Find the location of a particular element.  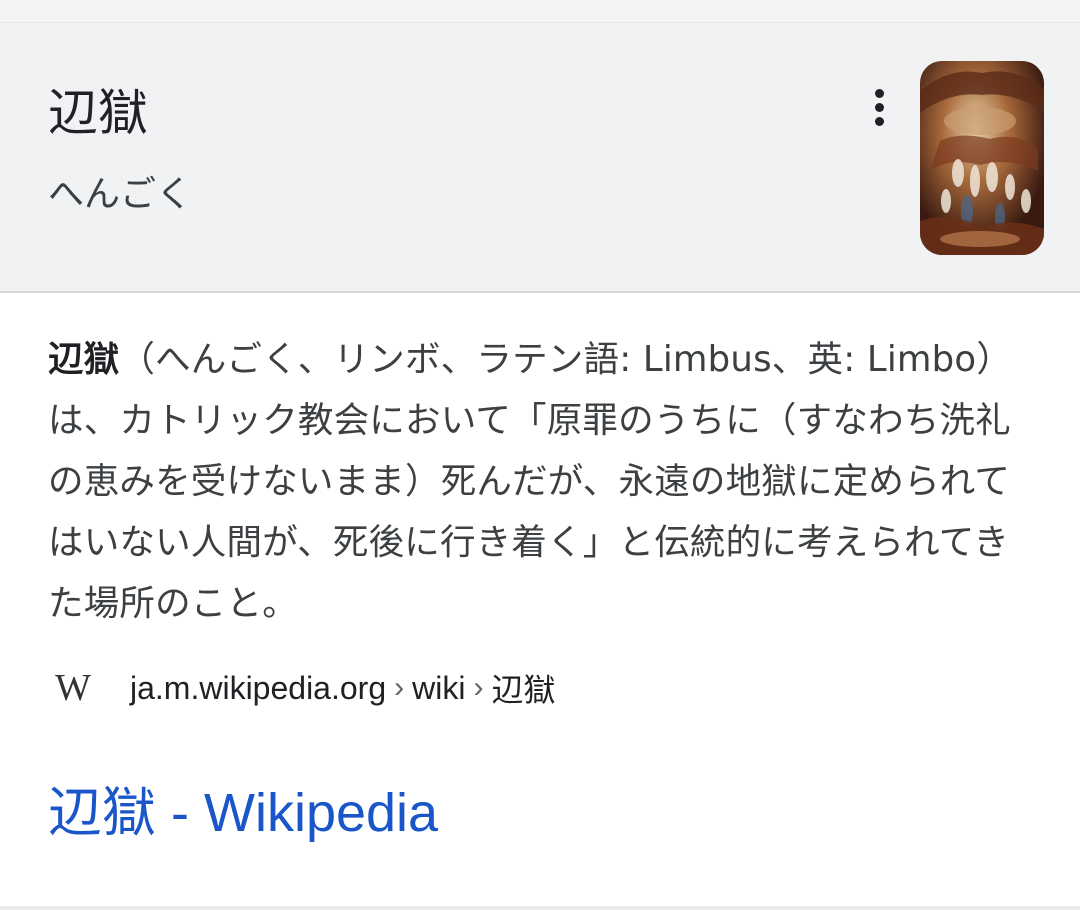

description-term: 辺獄 is located at coordinates (84, 359).